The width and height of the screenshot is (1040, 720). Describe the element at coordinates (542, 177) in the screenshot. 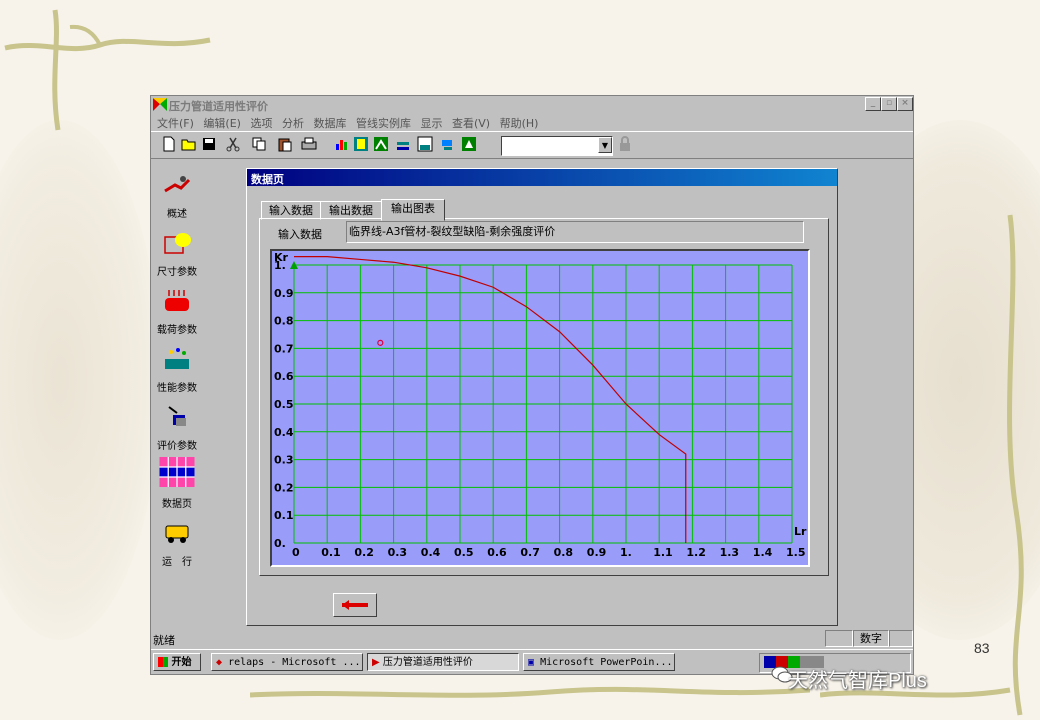

I see `datasheet-window-title: 数据页` at that location.